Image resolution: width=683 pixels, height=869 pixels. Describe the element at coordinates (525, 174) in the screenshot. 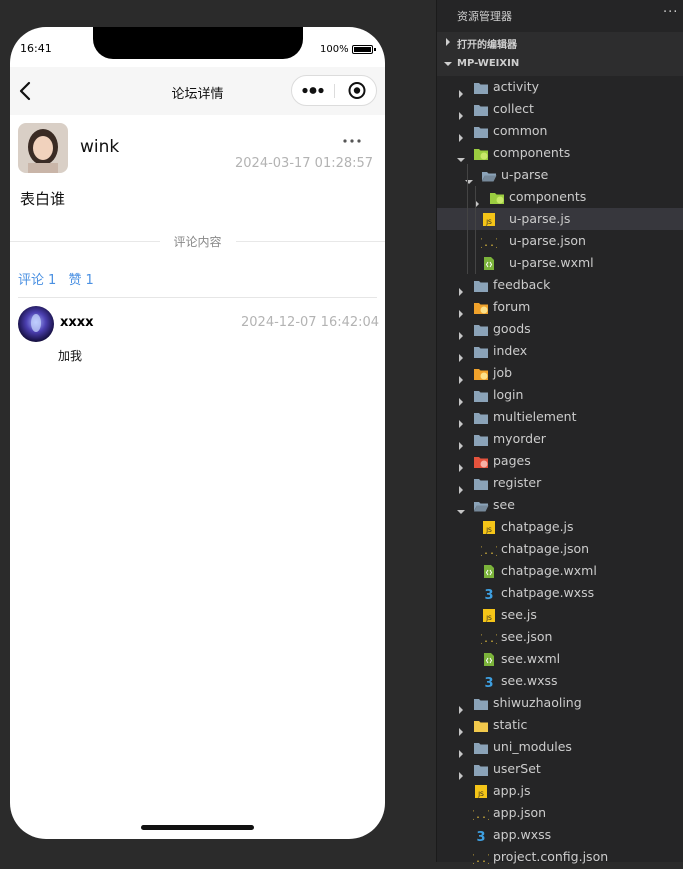

I see `file-tree-label: u-parse` at that location.